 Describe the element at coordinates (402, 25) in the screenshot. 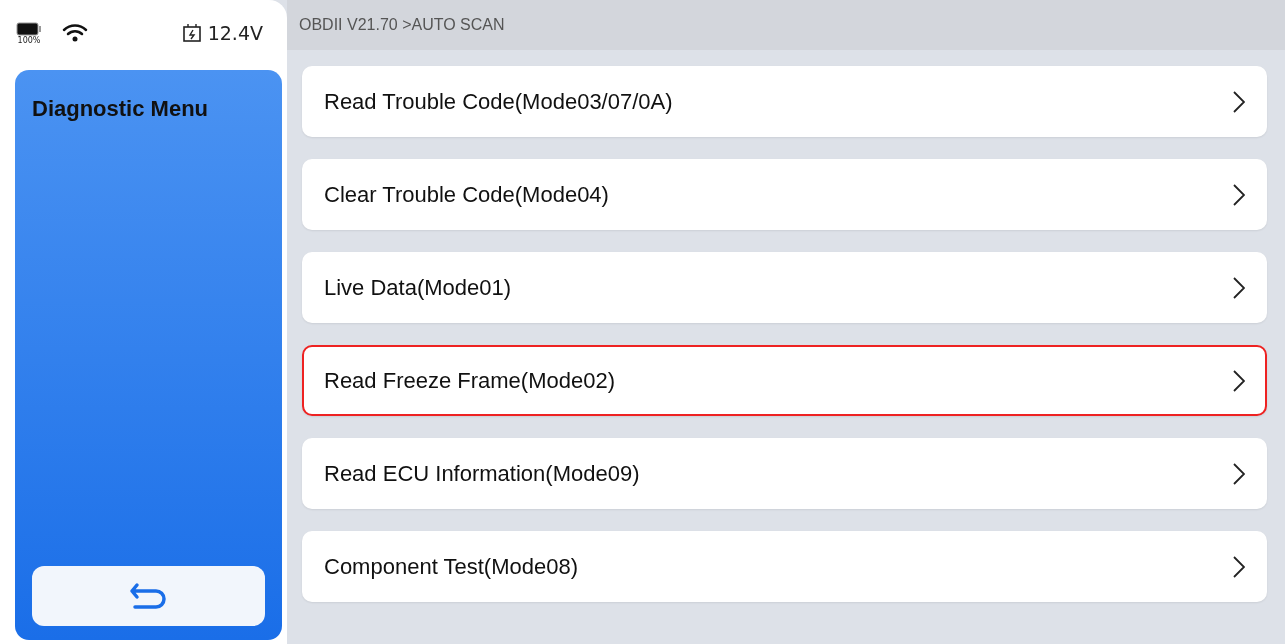

I see `breadcrumb: OBDII V21.70 >AUTO SCAN` at that location.